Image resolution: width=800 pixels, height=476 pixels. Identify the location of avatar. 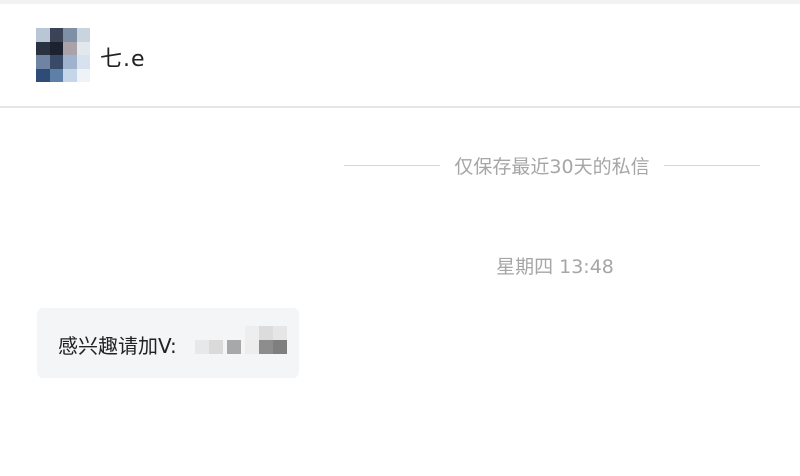
(63, 55).